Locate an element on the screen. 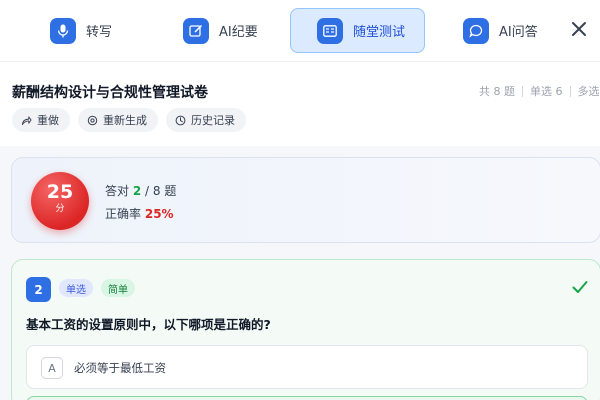 The height and width of the screenshot is (400, 600). score-badge: 25 分 is located at coordinates (60, 201).